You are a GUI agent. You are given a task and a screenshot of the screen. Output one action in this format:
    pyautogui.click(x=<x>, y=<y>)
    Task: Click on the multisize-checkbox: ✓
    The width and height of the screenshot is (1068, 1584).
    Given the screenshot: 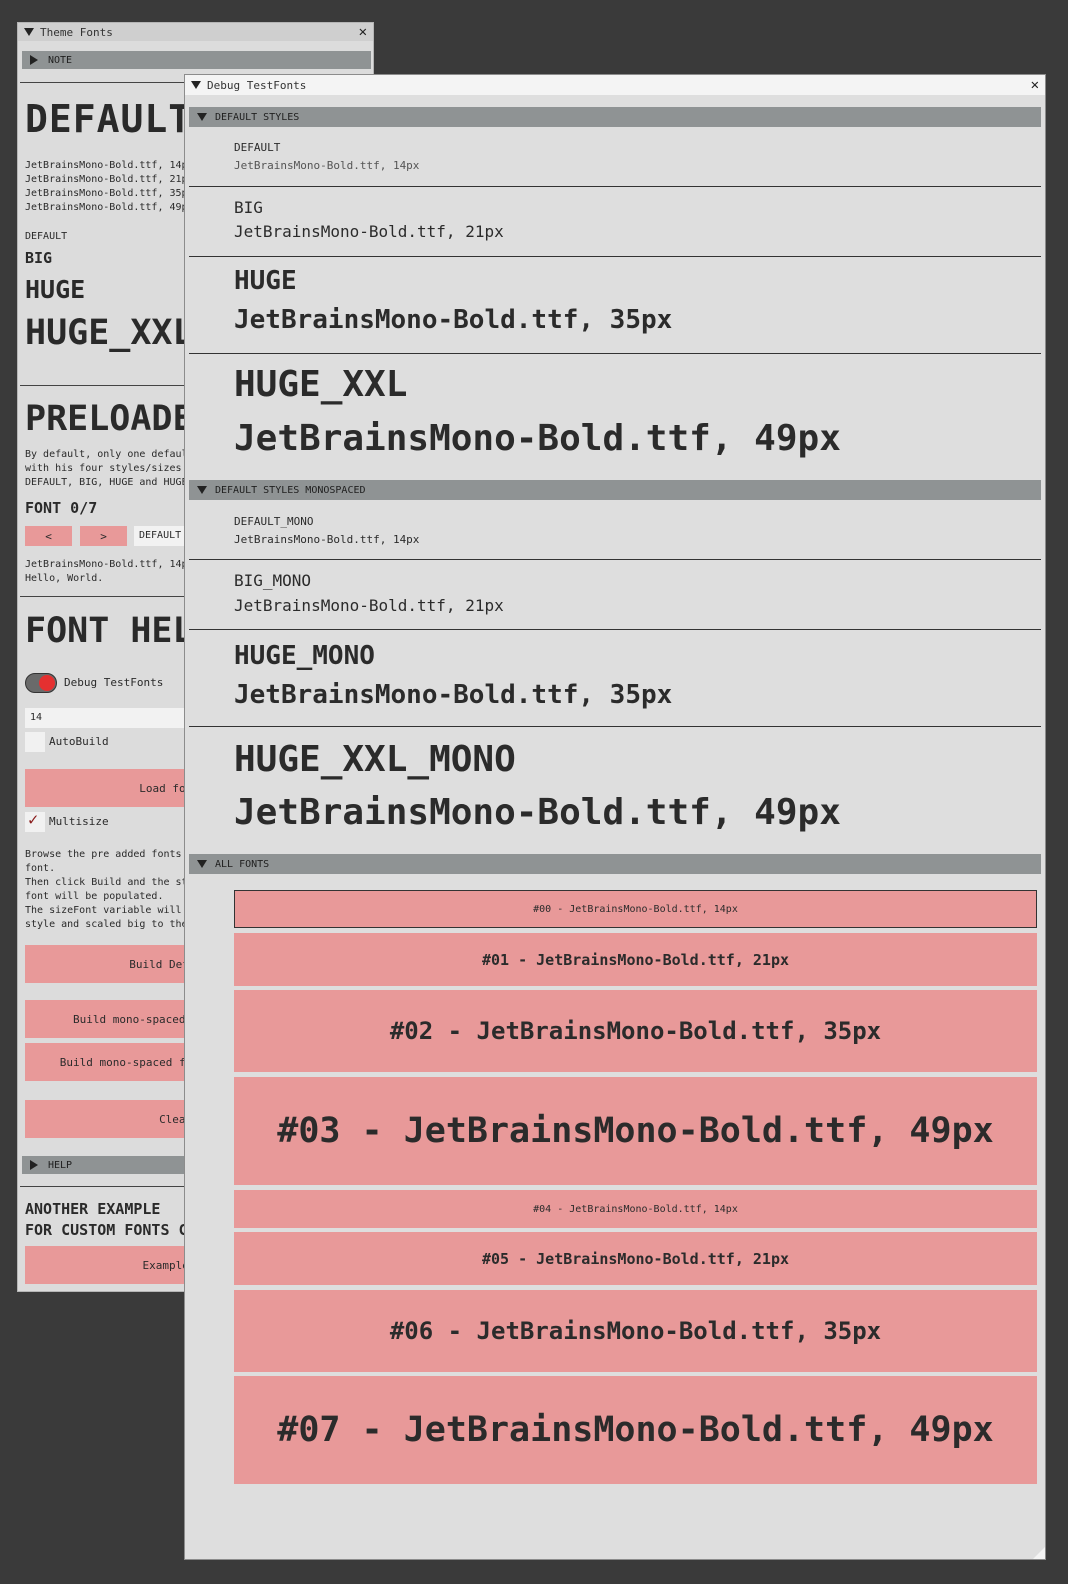 What is the action you would take?
    pyautogui.click(x=35, y=821)
    